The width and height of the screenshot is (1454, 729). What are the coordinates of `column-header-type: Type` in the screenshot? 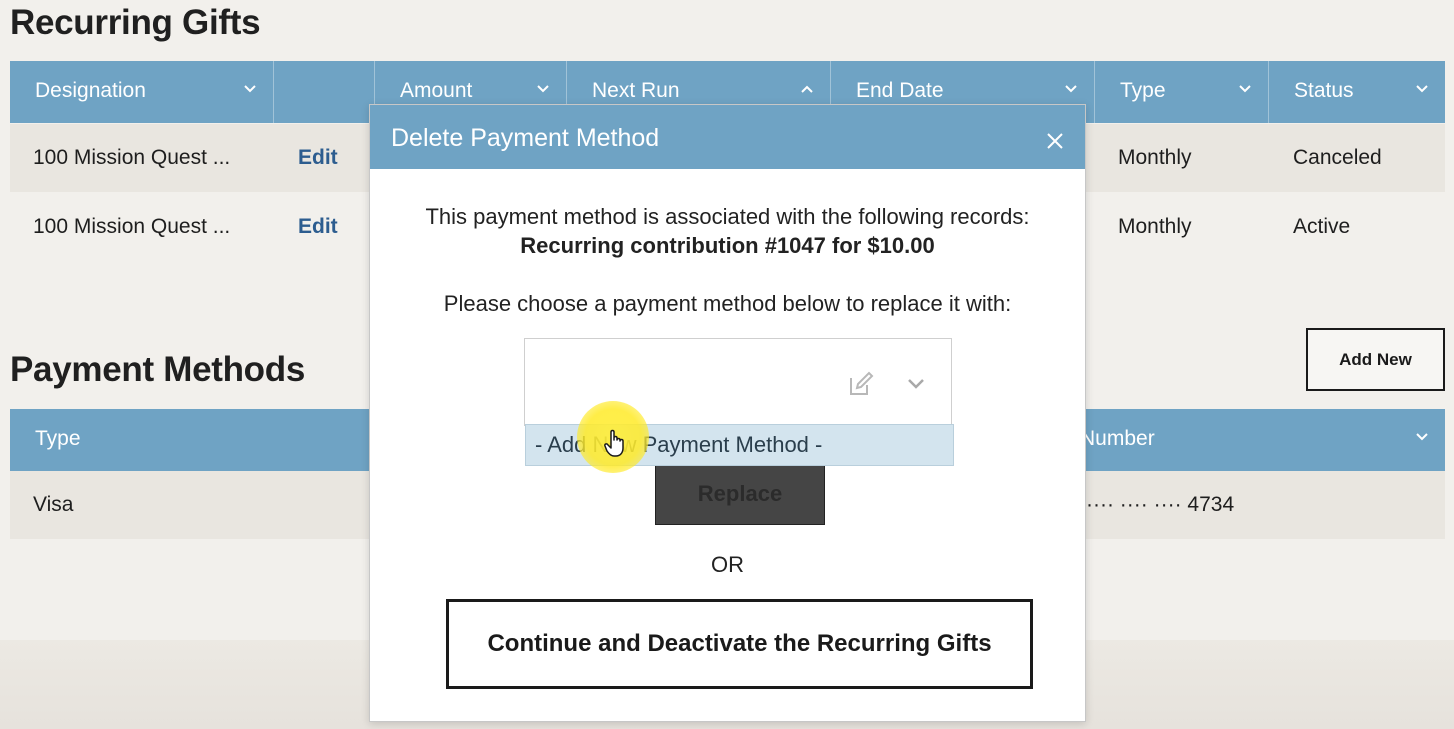 It's located at (1182, 92).